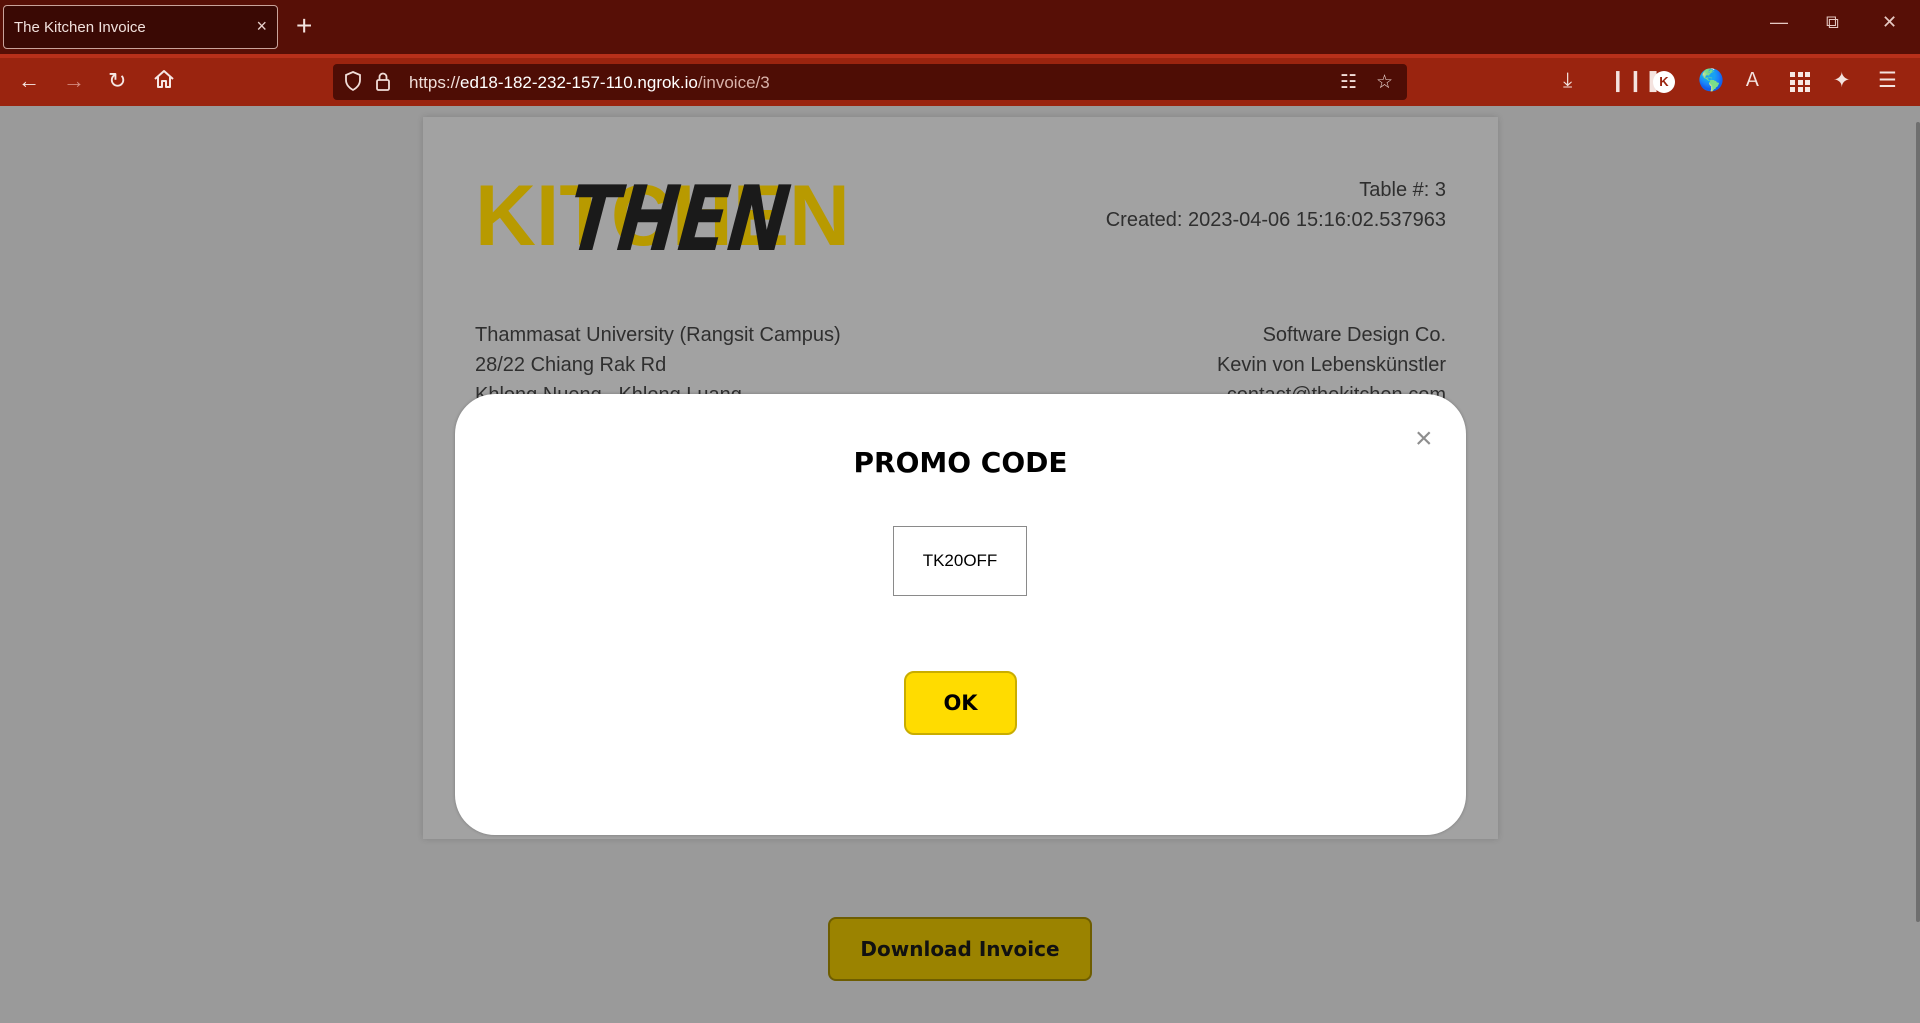 Image resolution: width=1920 pixels, height=1023 pixels. Describe the element at coordinates (164, 82) in the screenshot. I see `home-icon` at that location.